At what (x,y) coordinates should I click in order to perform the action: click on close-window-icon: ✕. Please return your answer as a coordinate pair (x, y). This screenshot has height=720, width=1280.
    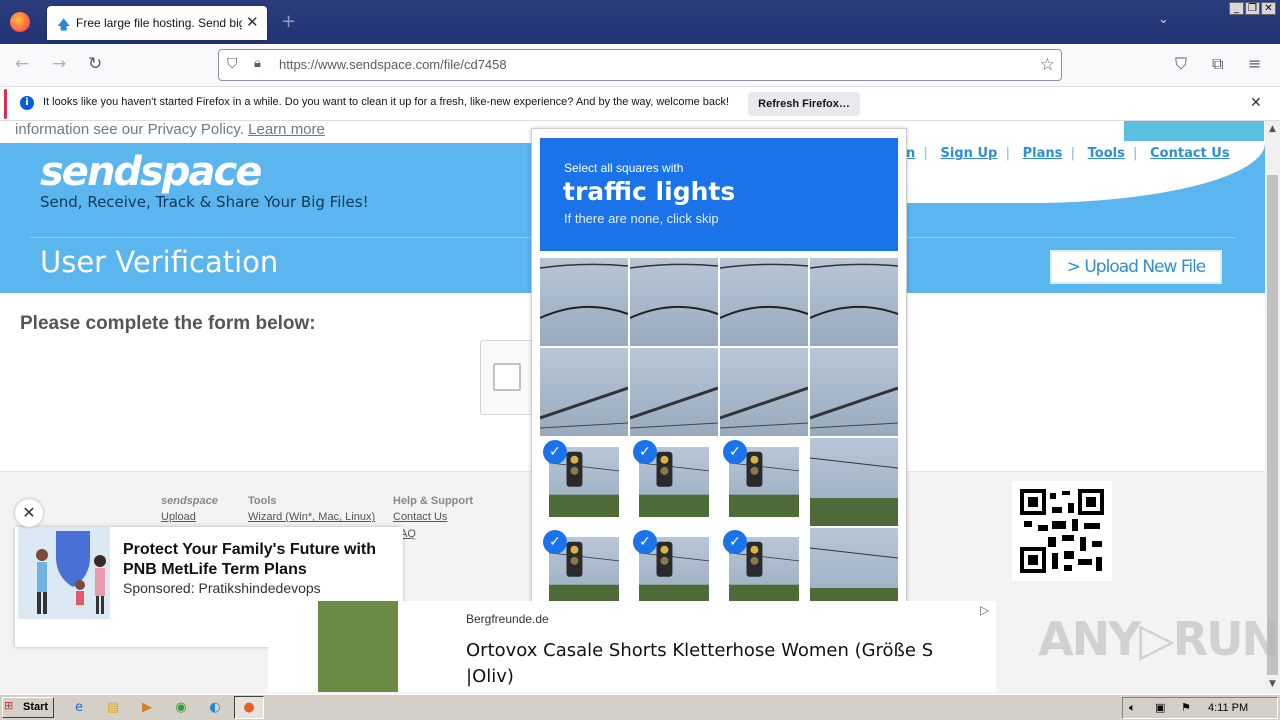
    Looking at the image, I should click on (1268, 8).